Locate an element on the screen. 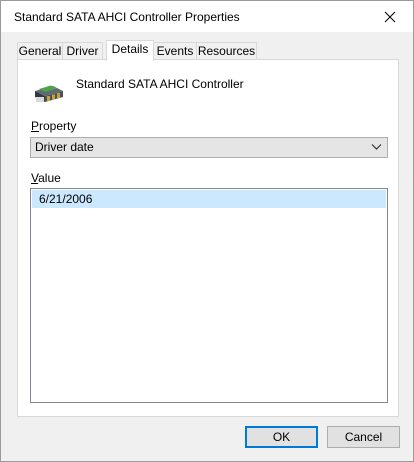  tab-resources: Resources is located at coordinates (226, 51).